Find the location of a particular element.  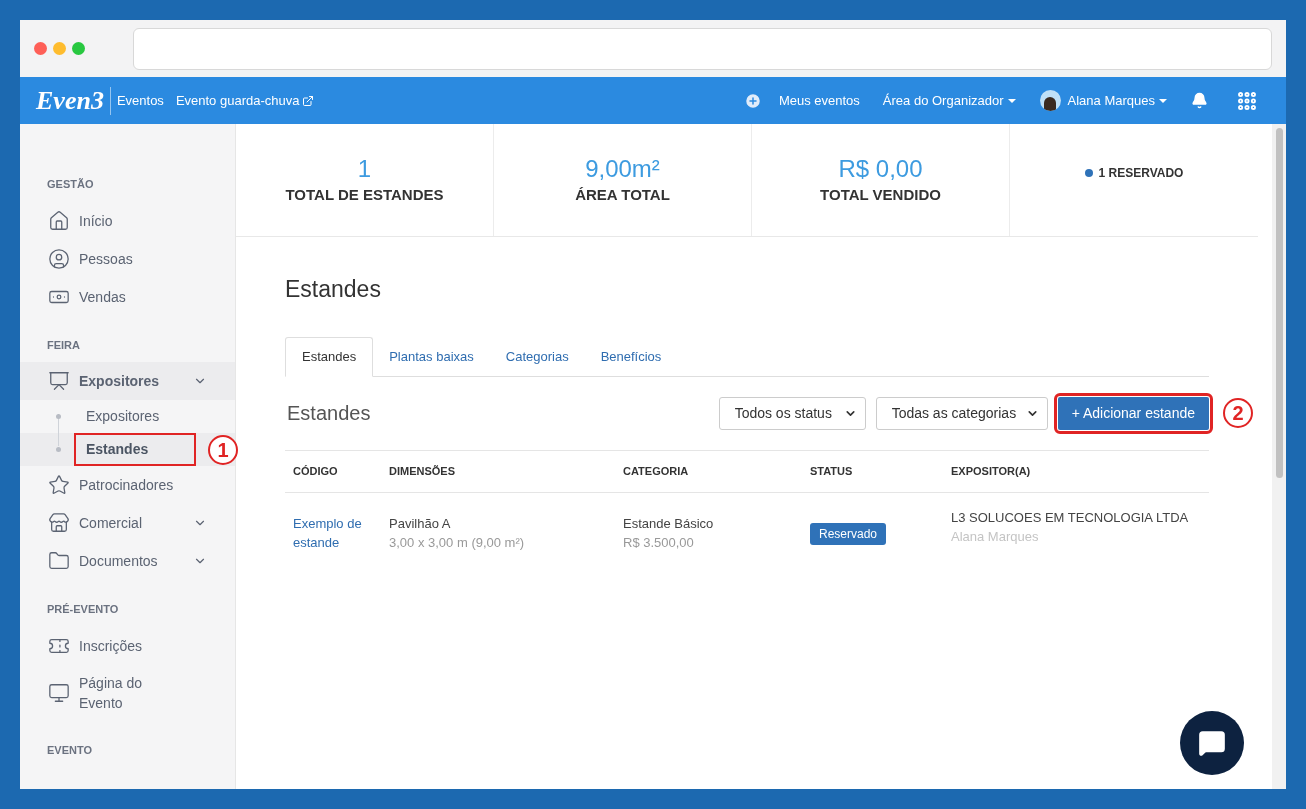

tab: Estandes is located at coordinates (329, 356).